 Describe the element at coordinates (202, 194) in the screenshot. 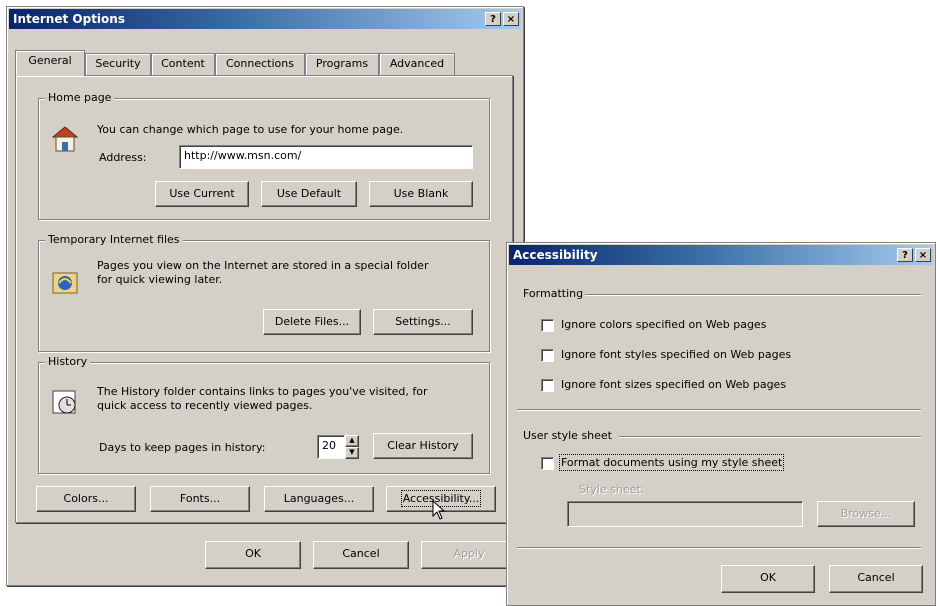

I see `use-current-button: Use Current` at that location.